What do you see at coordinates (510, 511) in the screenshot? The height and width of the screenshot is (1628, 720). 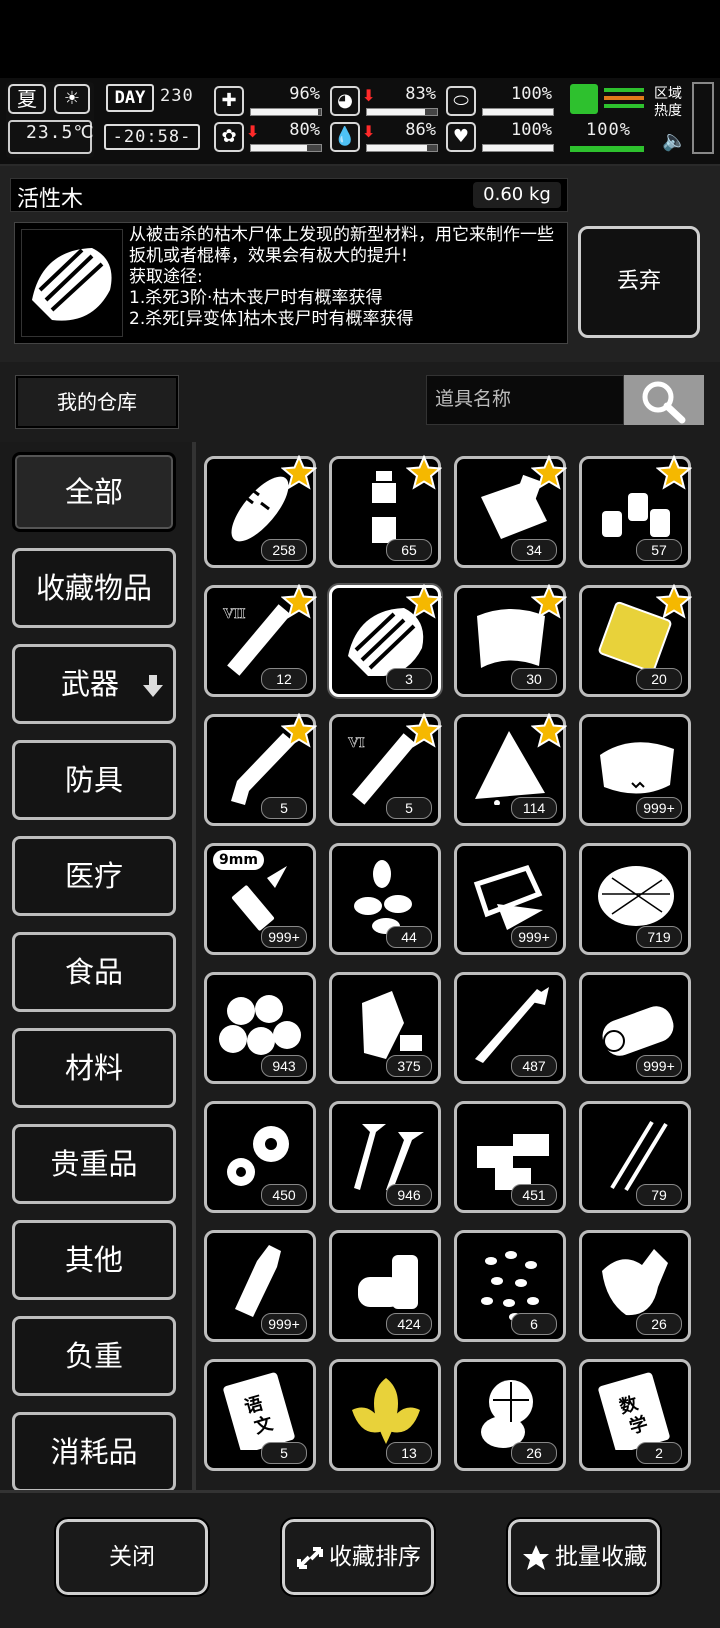 I see `inventory-slot: 34` at bounding box center [510, 511].